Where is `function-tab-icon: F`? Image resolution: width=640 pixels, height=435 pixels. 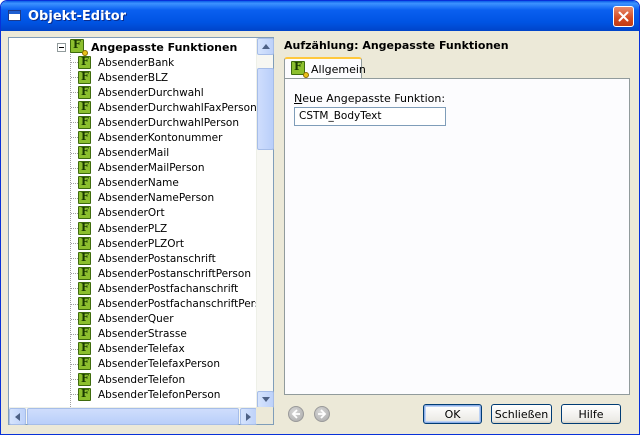 function-tab-icon: F is located at coordinates (300, 69).